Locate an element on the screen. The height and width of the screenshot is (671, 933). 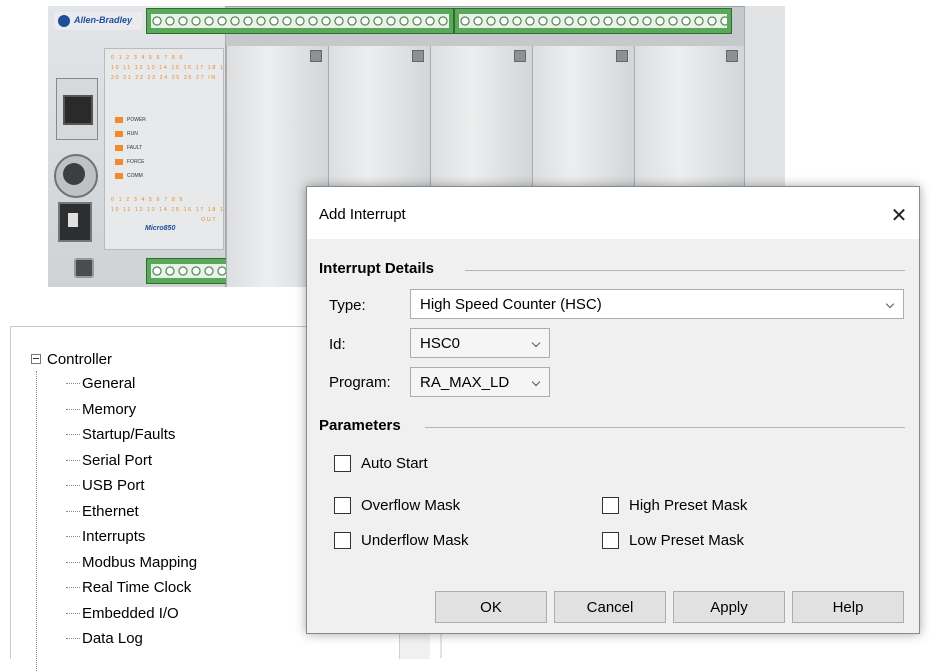
underflow-mask-label: Underflow Mask is located at coordinates (415, 540).